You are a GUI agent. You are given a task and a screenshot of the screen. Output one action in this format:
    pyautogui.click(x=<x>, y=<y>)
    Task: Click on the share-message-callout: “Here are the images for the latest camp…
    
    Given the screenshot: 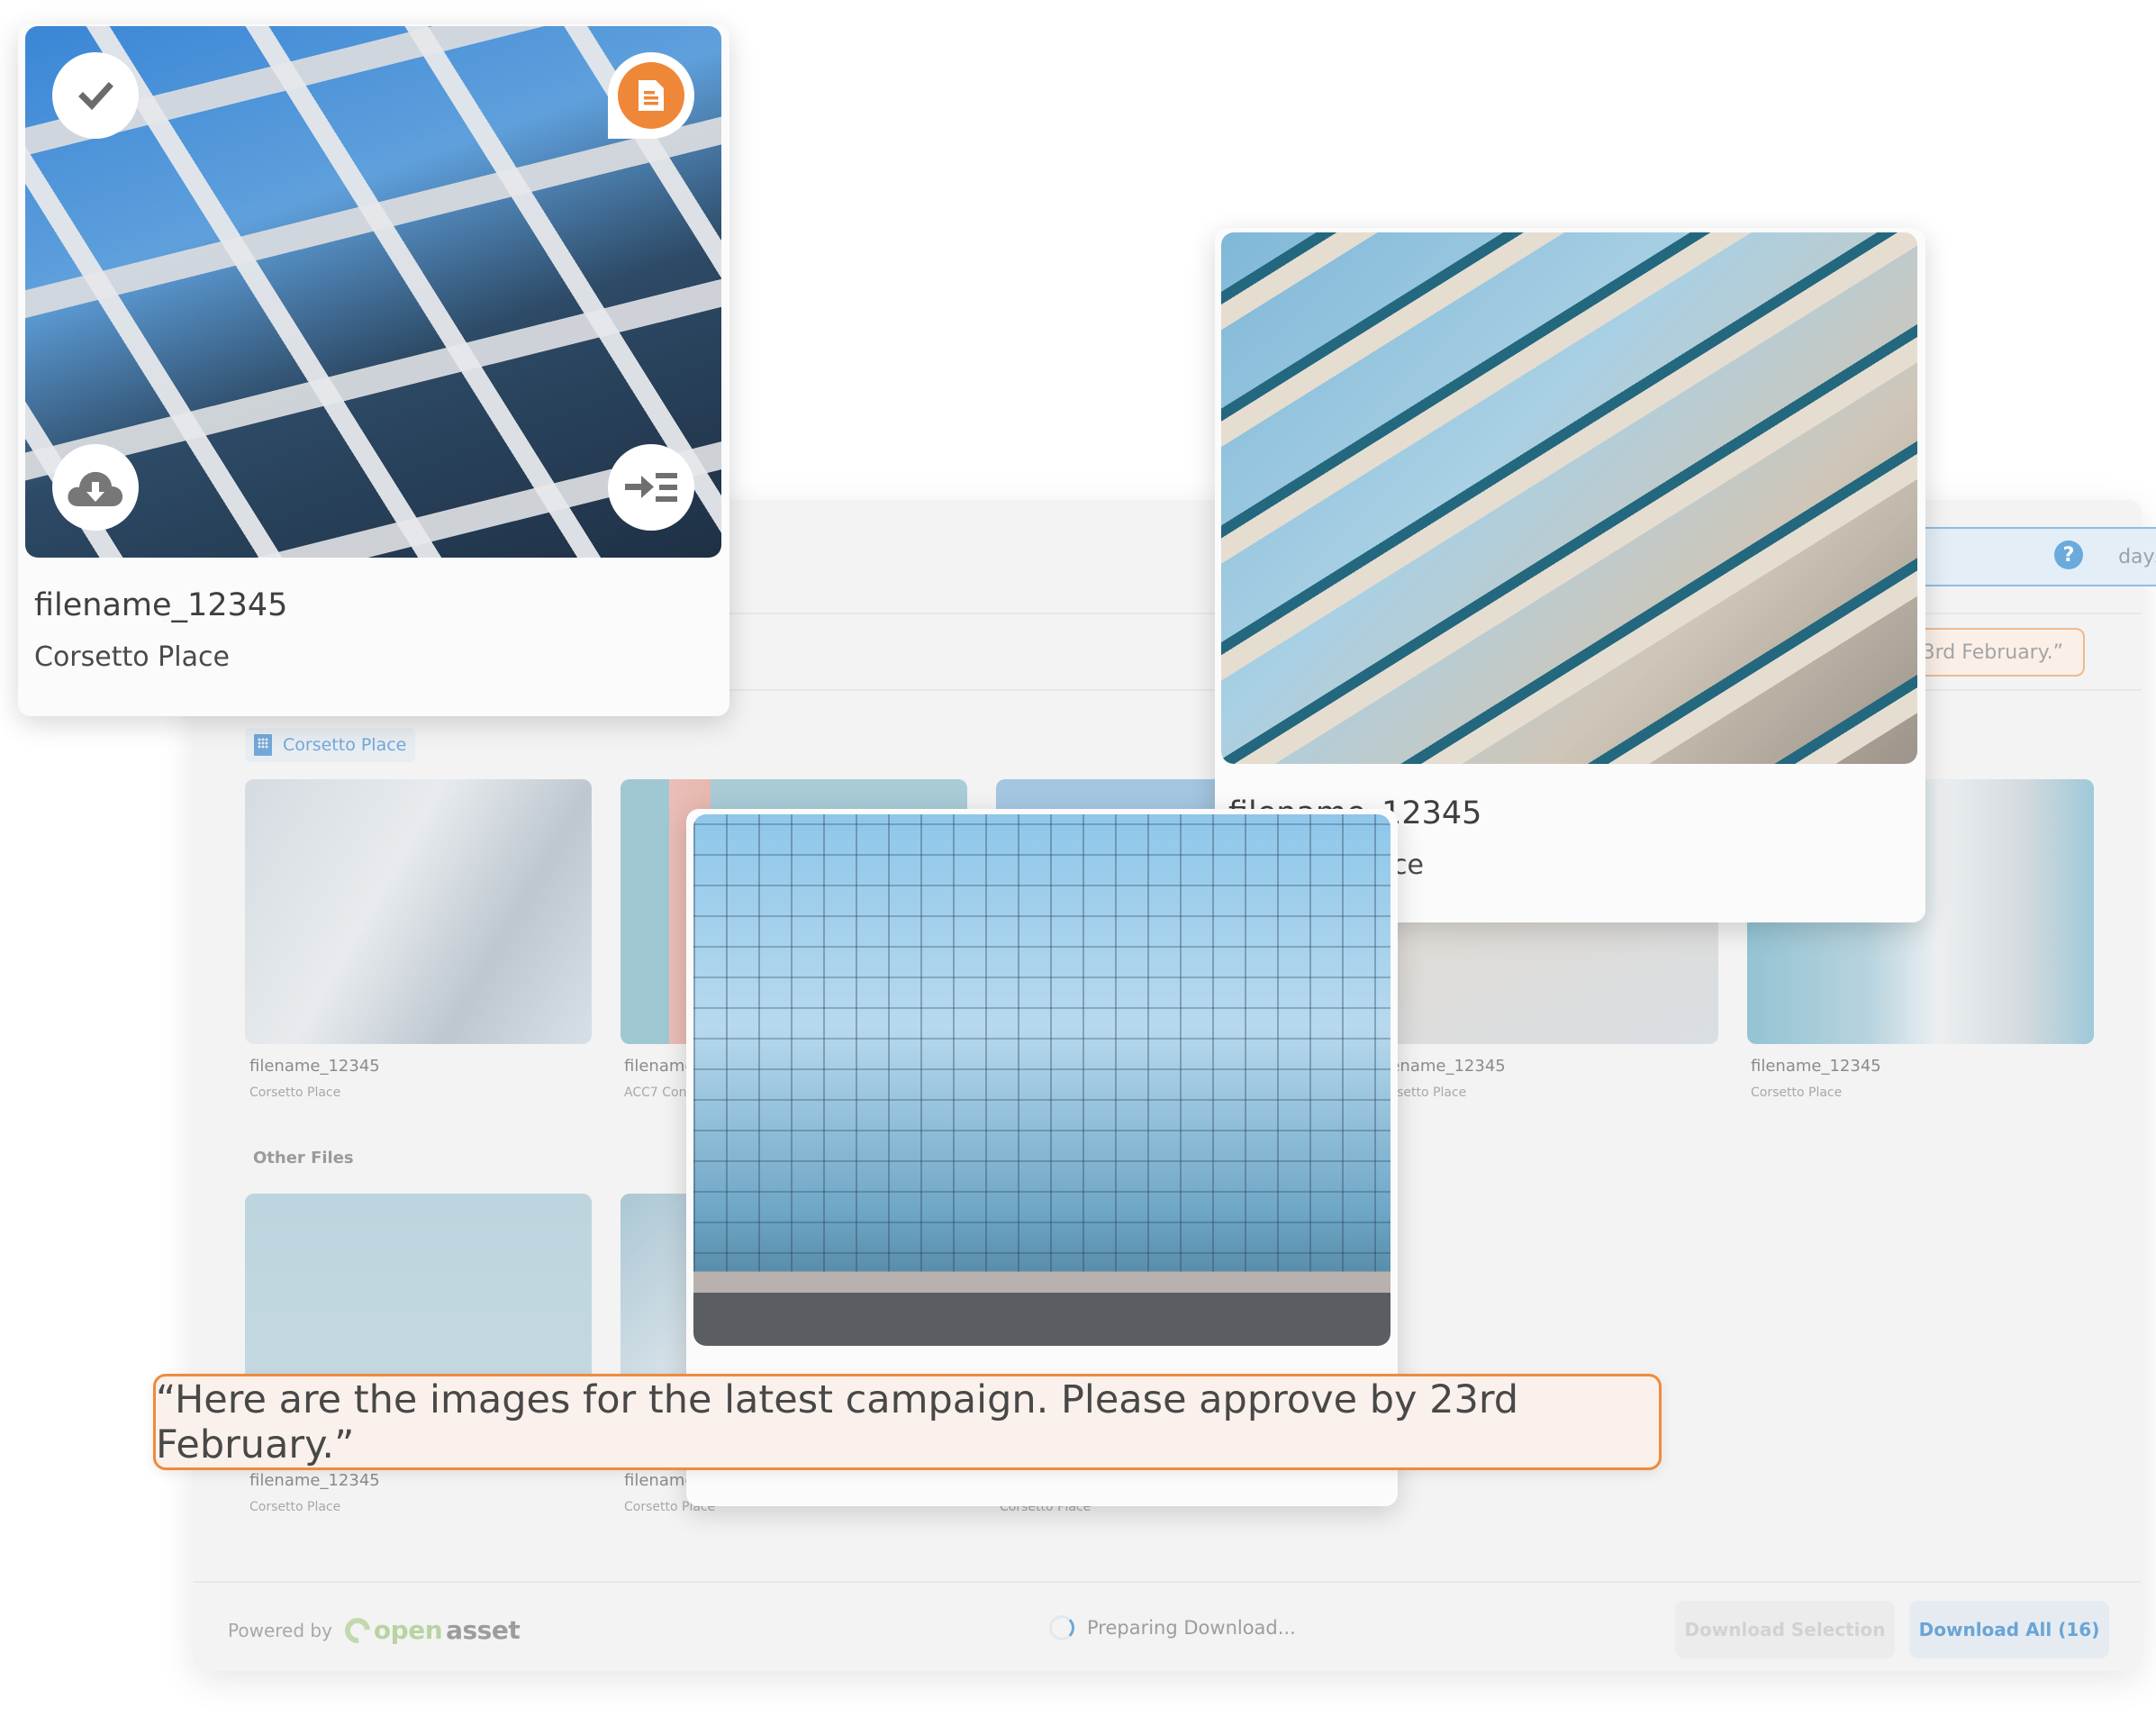 What is the action you would take?
    pyautogui.click(x=908, y=1422)
    